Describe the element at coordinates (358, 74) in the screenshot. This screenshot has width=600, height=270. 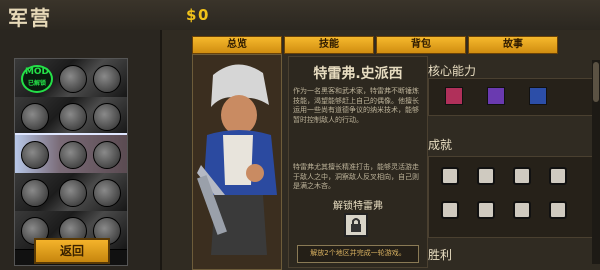
I see `character-name: 特雷弗.史派西` at that location.